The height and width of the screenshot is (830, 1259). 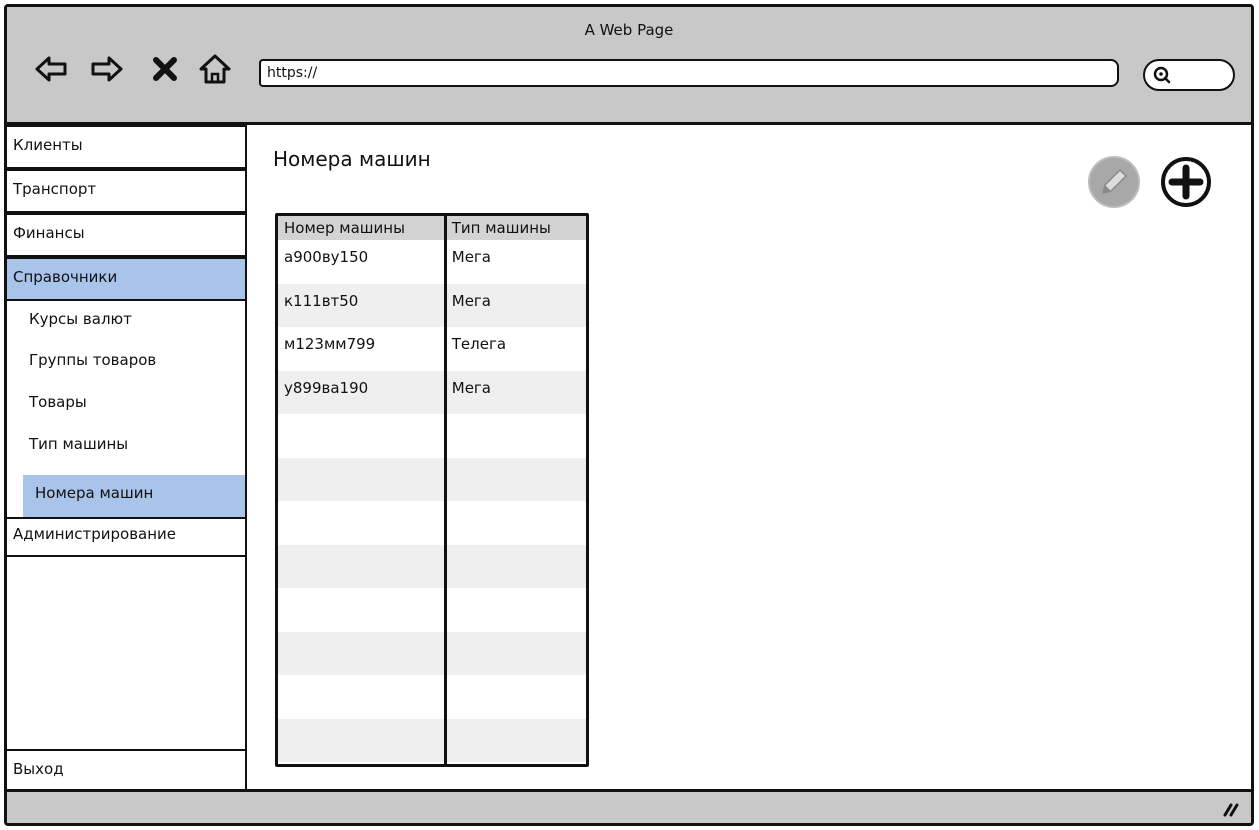 I want to click on cell-plate: к111вт50, so click(x=362, y=305).